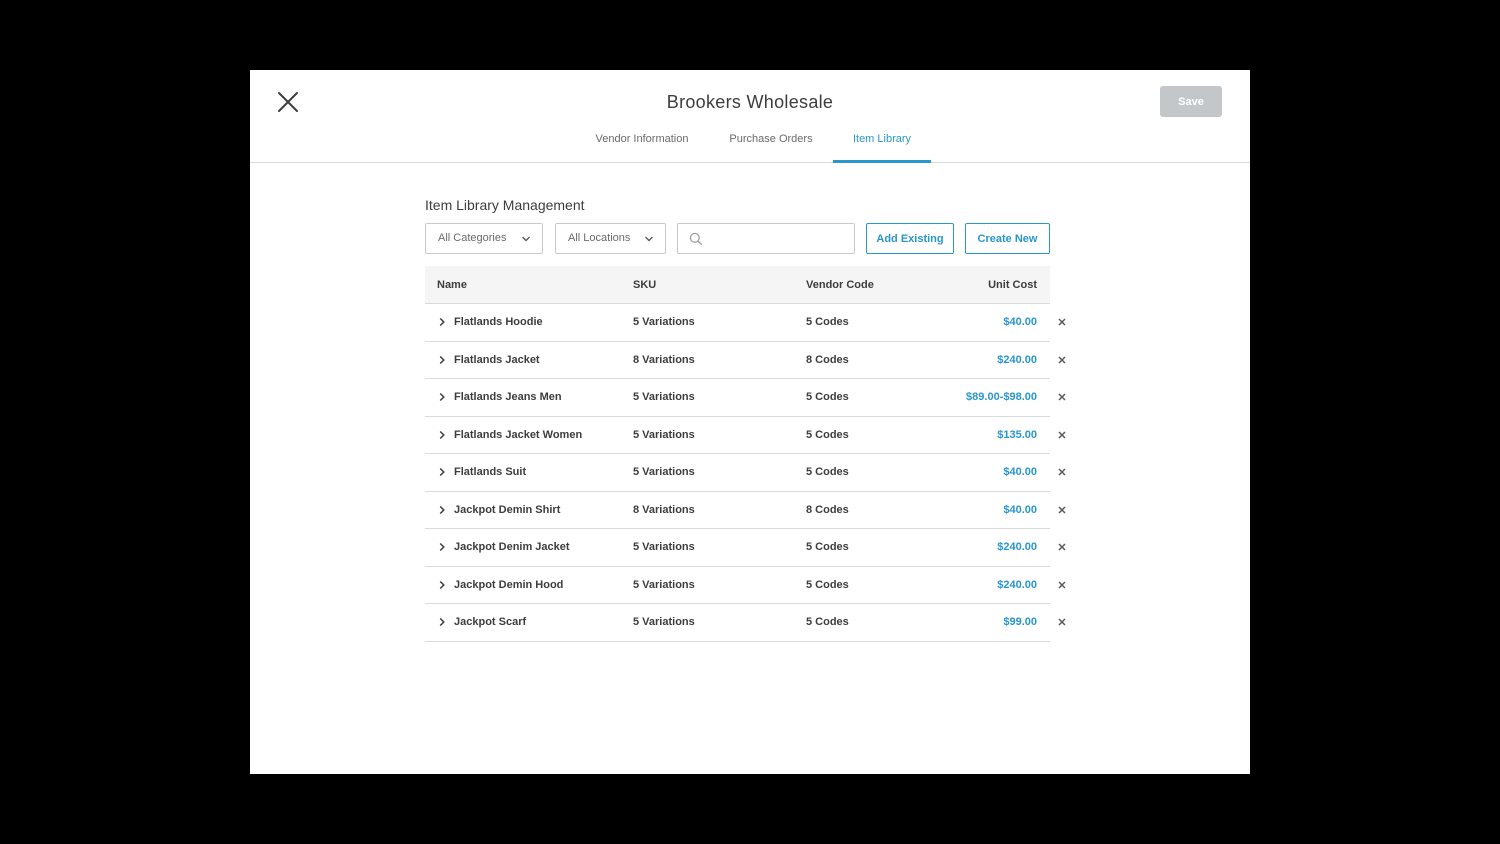 The image size is (1500, 844). I want to click on item-name: Jackpot Denim Jacket, so click(512, 547).